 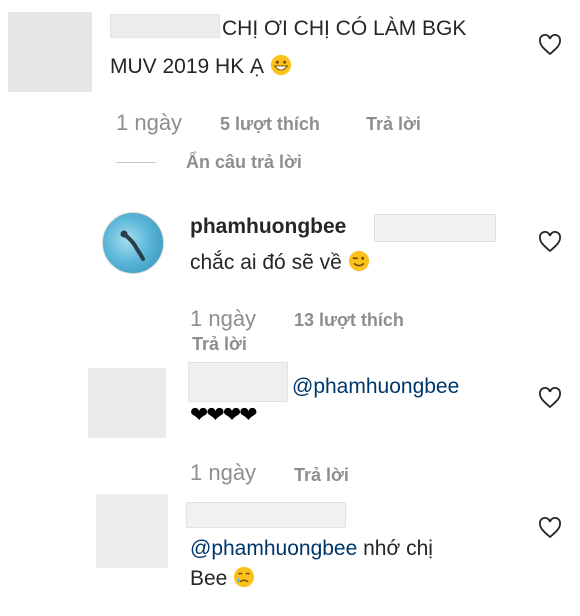 What do you see at coordinates (435, 228) in the screenshot?
I see `name-redacted` at bounding box center [435, 228].